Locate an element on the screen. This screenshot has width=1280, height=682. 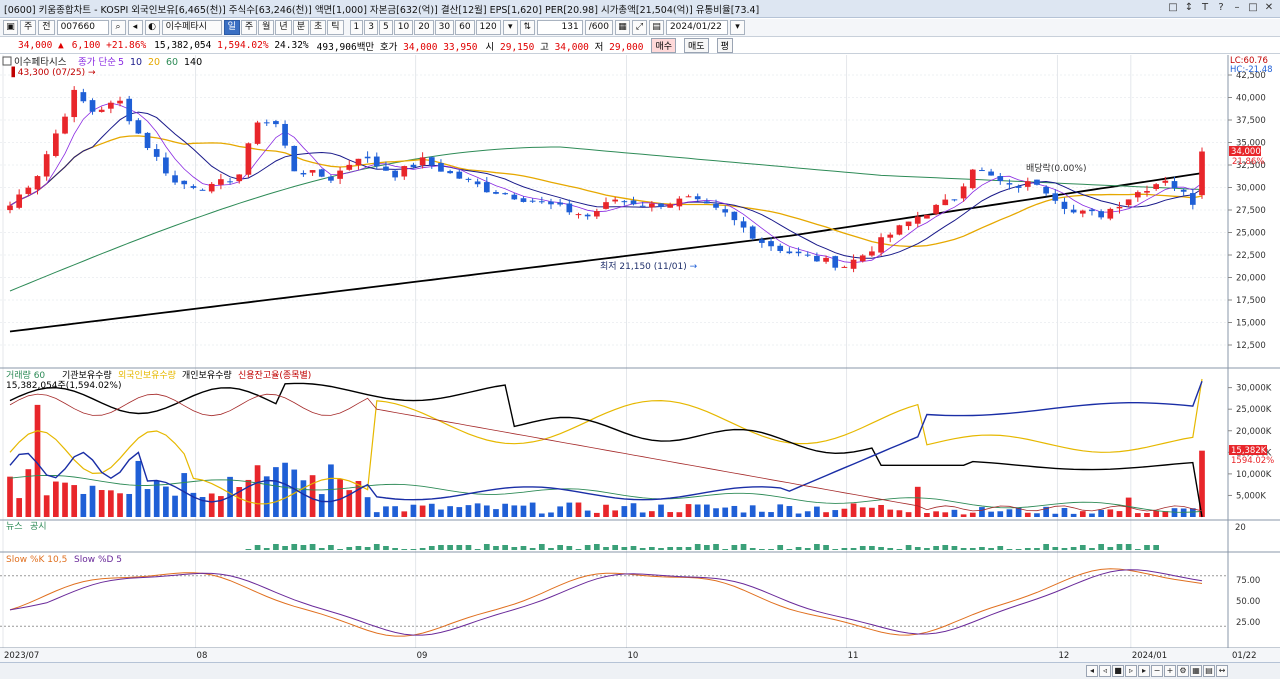
buy-button: 매수 is located at coordinates (663, 45).